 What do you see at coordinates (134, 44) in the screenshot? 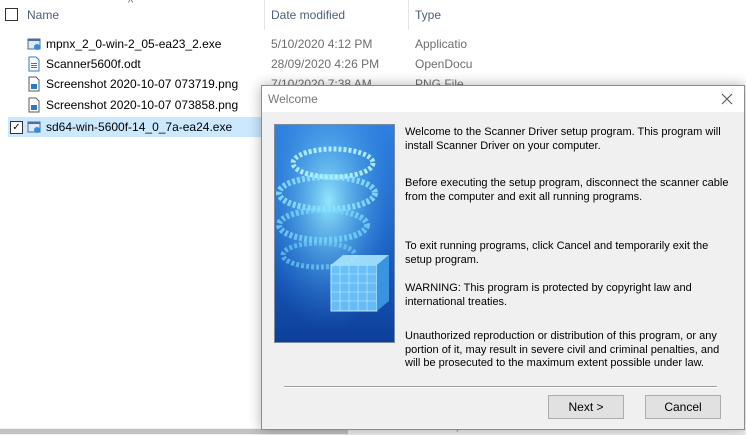
I see `file-name: mpnx_2_0-win-2_05-ea23_2.exe` at bounding box center [134, 44].